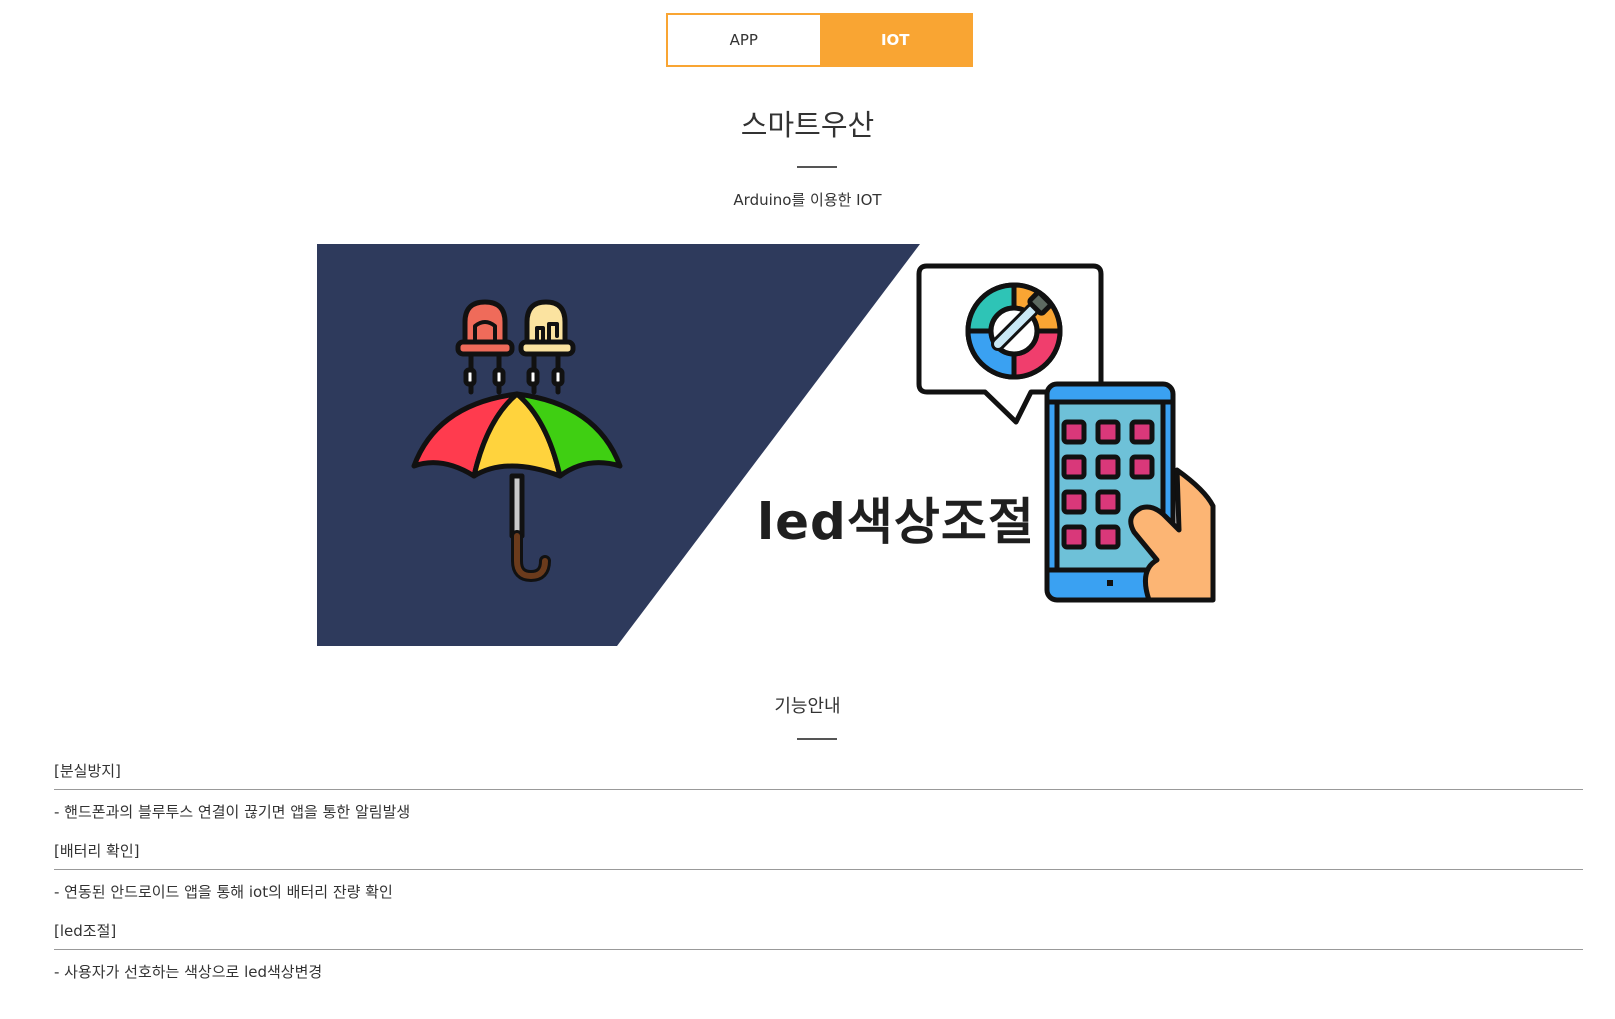 Image resolution: width=1615 pixels, height=1019 pixels. I want to click on page-title: 스마트우산, so click(807, 125).